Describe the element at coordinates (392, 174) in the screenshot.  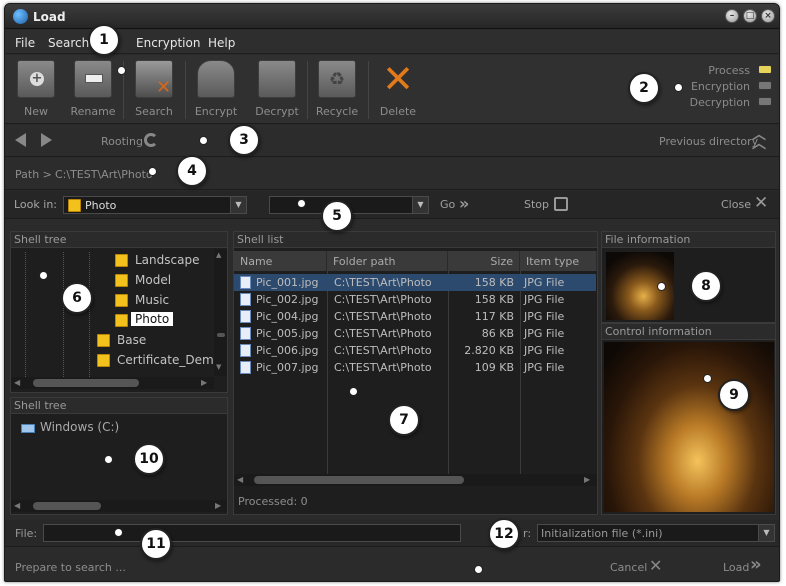
I see `path-bar: Path > C:\TEST\Art\Photo` at that location.